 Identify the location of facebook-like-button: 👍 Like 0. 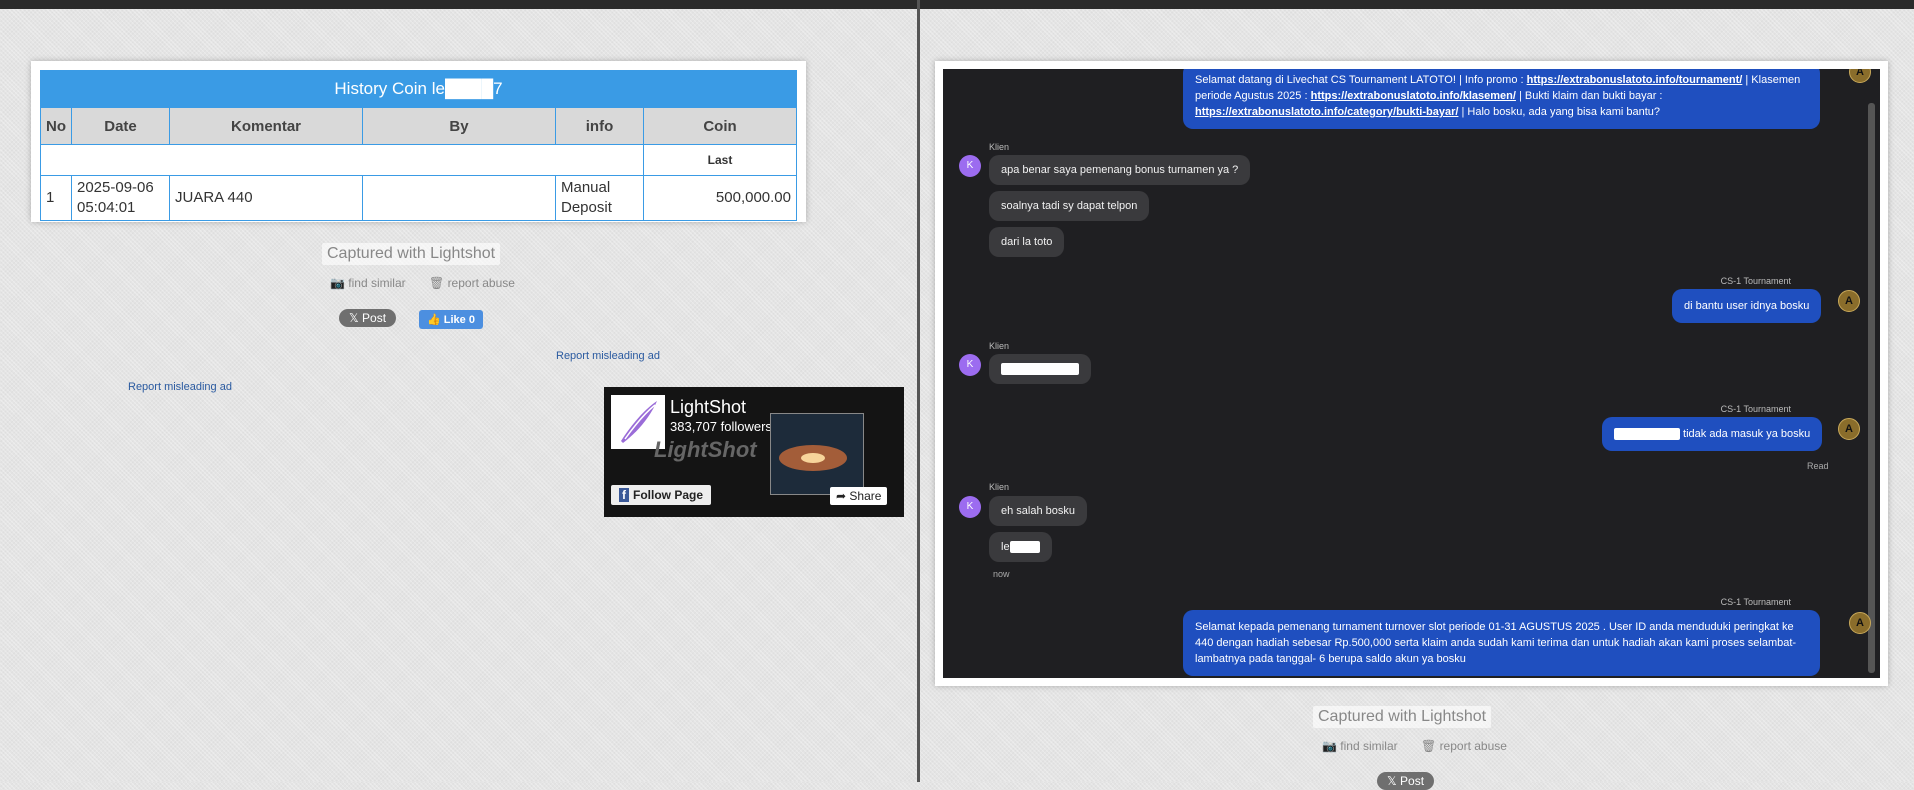
(451, 319).